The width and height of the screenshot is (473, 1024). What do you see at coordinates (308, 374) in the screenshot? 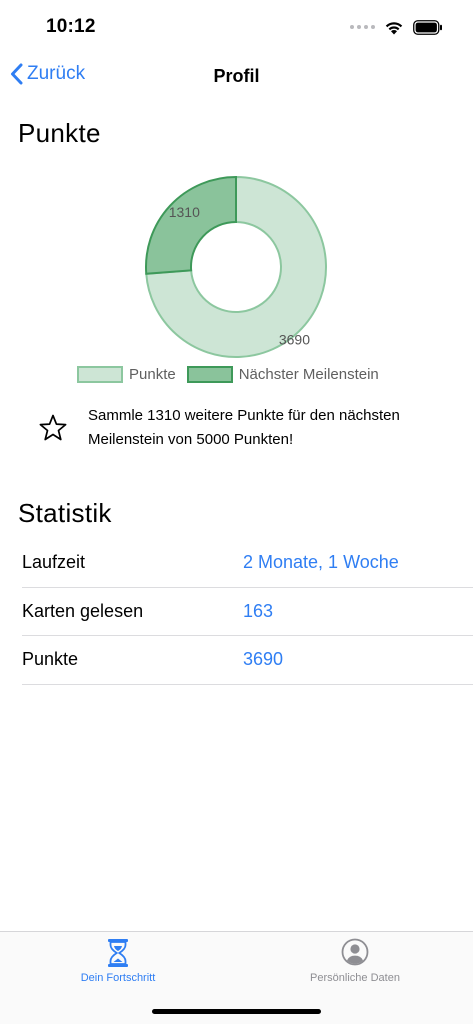
I see `legend-label-next-milestone: Nächster Meilenstein` at bounding box center [308, 374].